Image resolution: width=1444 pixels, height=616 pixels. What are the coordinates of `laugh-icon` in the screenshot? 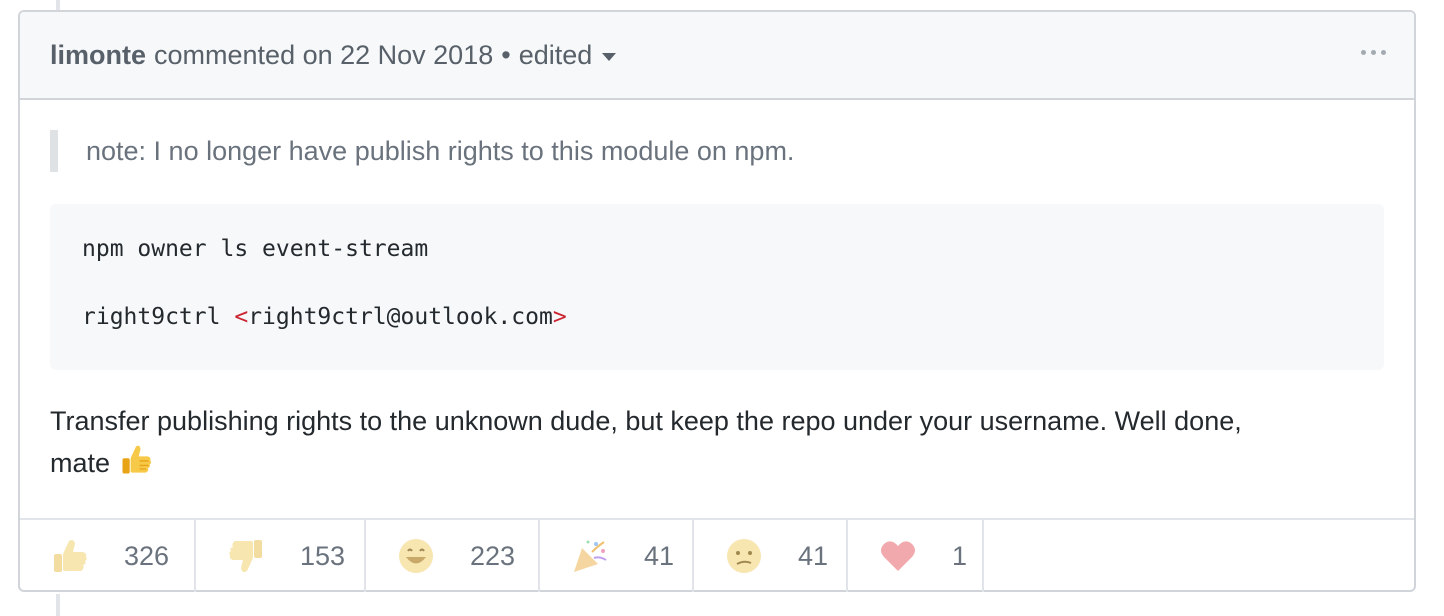 It's located at (416, 556).